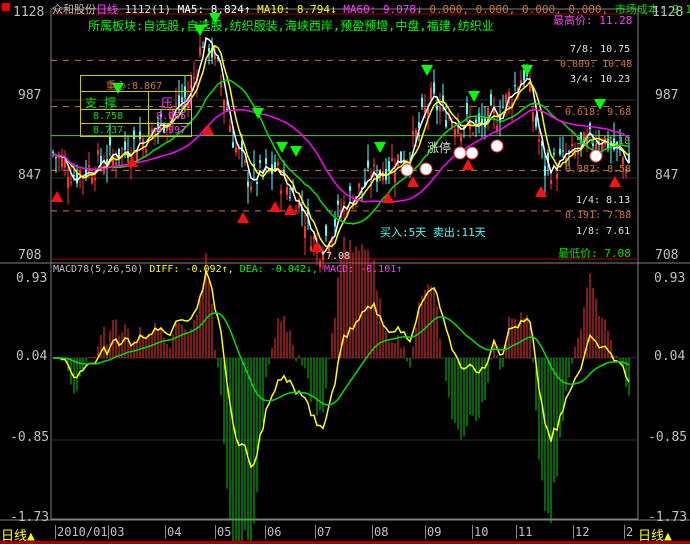 The height and width of the screenshot is (544, 690). What do you see at coordinates (134, 86) in the screenshot?
I see `center-of-gravity: 重心:8.867` at bounding box center [134, 86].